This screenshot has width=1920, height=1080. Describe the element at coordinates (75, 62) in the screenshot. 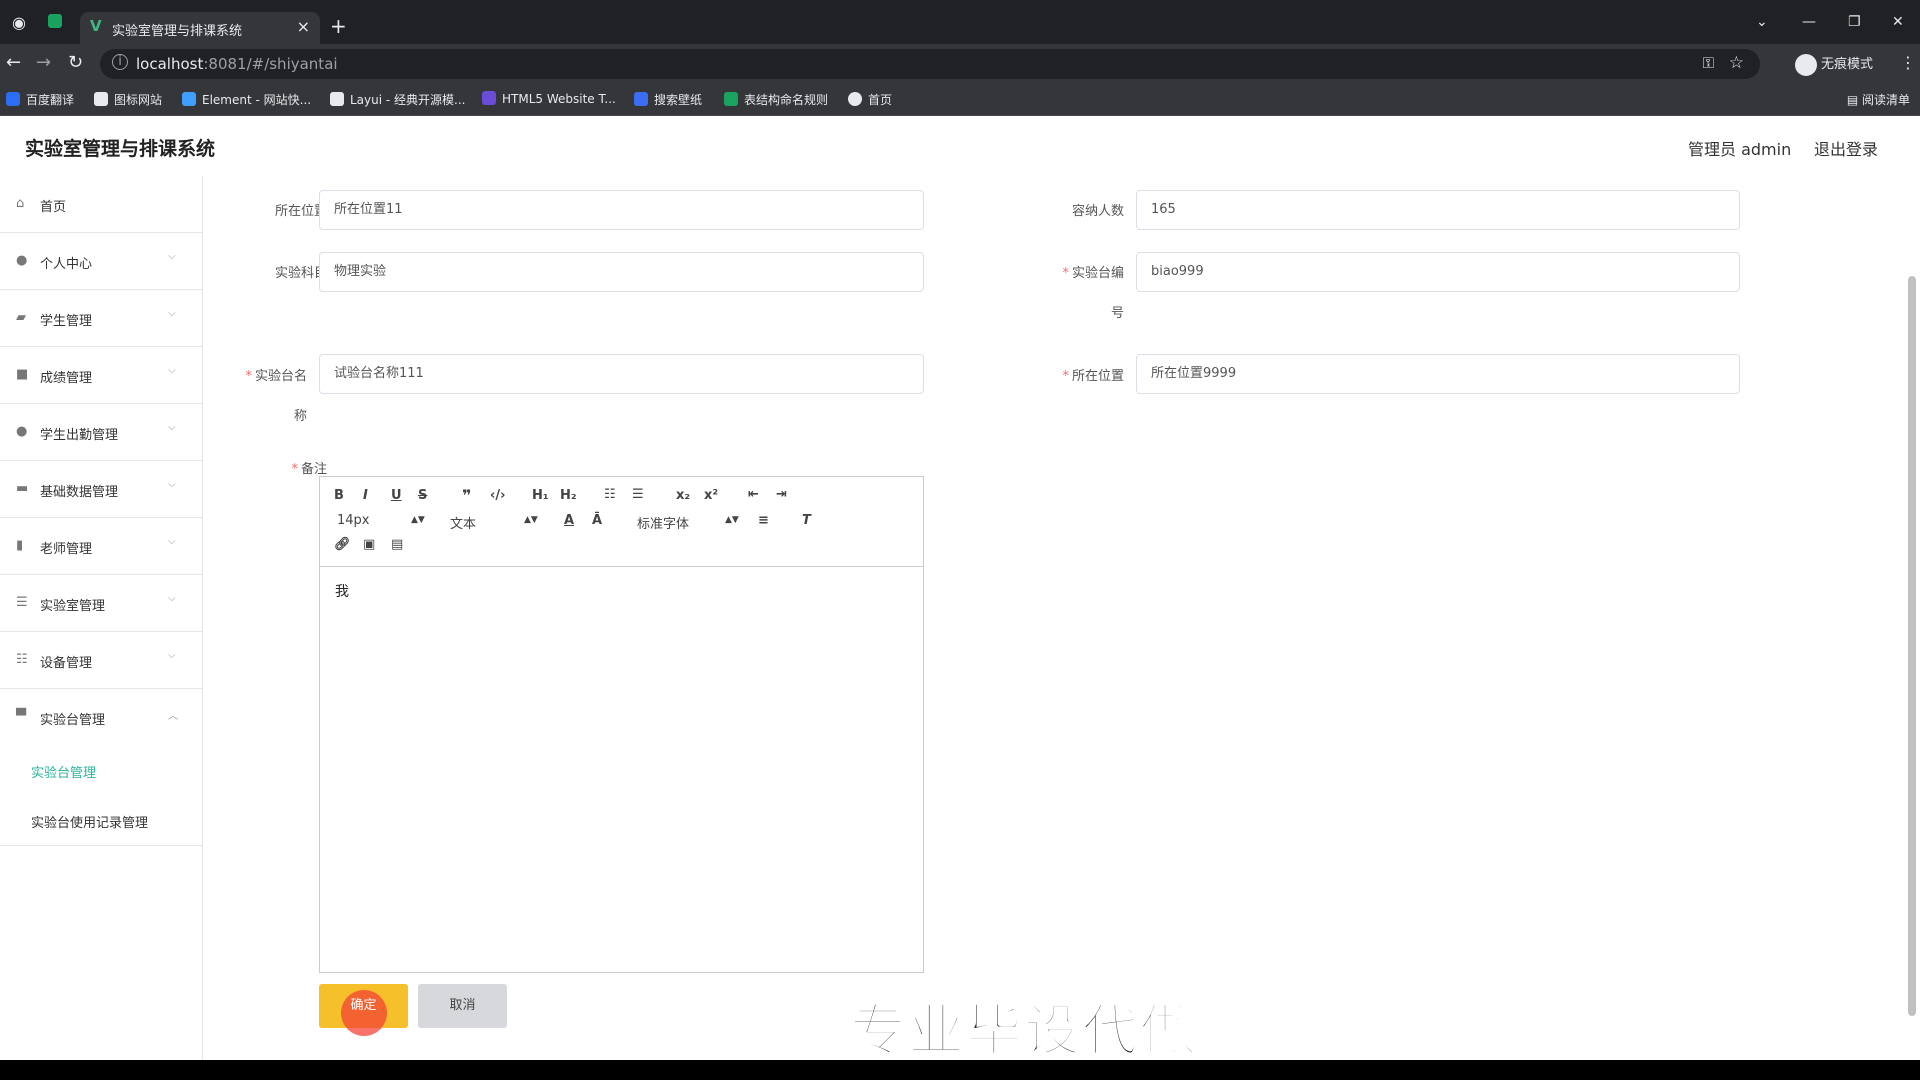

I see `reload-icon: ↻` at that location.